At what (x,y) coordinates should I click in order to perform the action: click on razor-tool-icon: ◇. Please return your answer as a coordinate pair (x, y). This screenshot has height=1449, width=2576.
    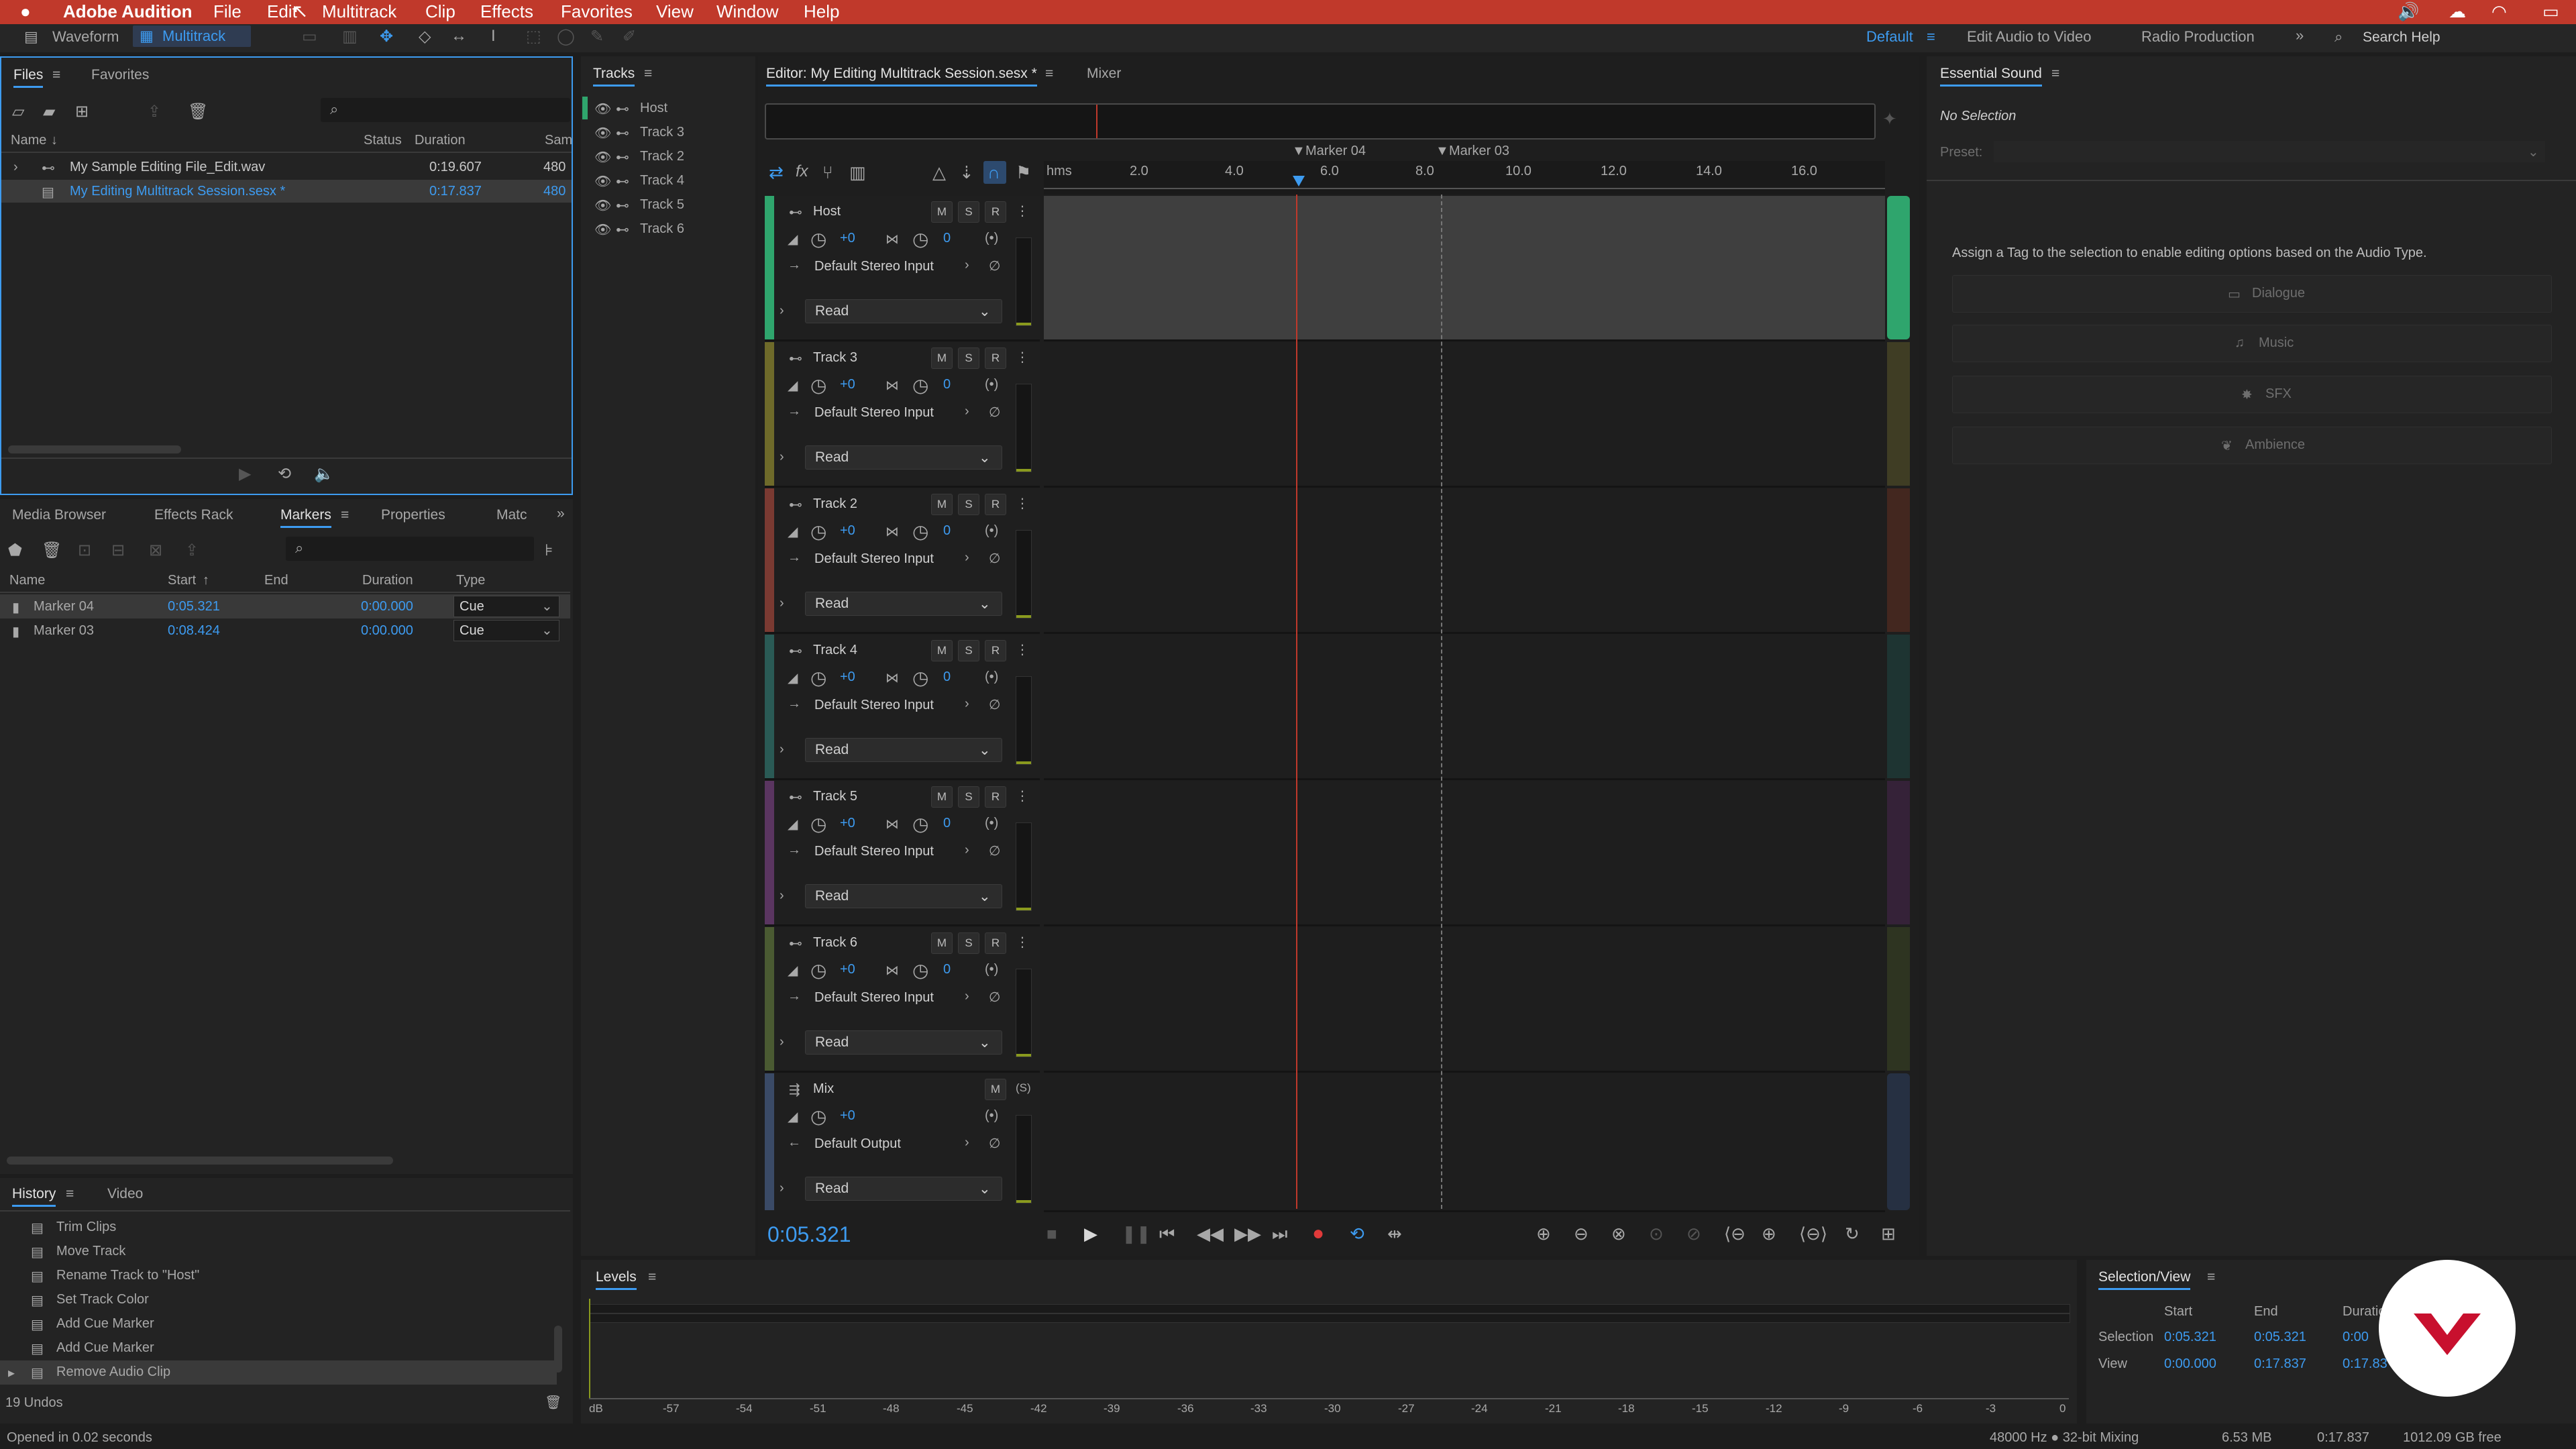
    Looking at the image, I should click on (425, 36).